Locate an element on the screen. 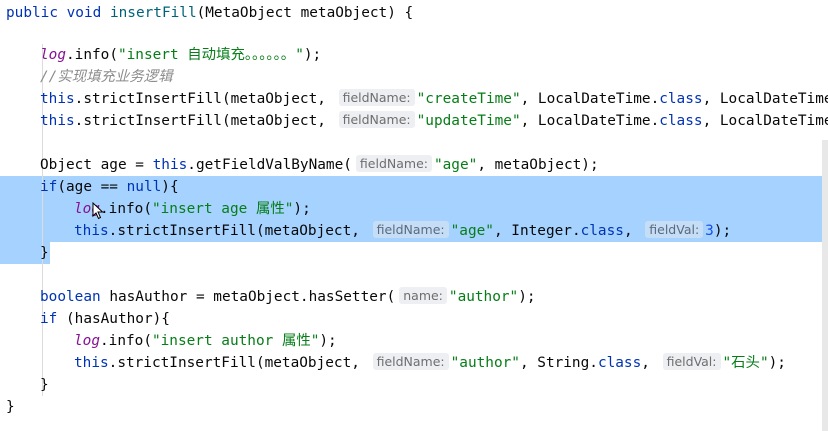 This screenshot has height=431, width=828. string-literal: "insert author 属性" is located at coordinates (235, 341).